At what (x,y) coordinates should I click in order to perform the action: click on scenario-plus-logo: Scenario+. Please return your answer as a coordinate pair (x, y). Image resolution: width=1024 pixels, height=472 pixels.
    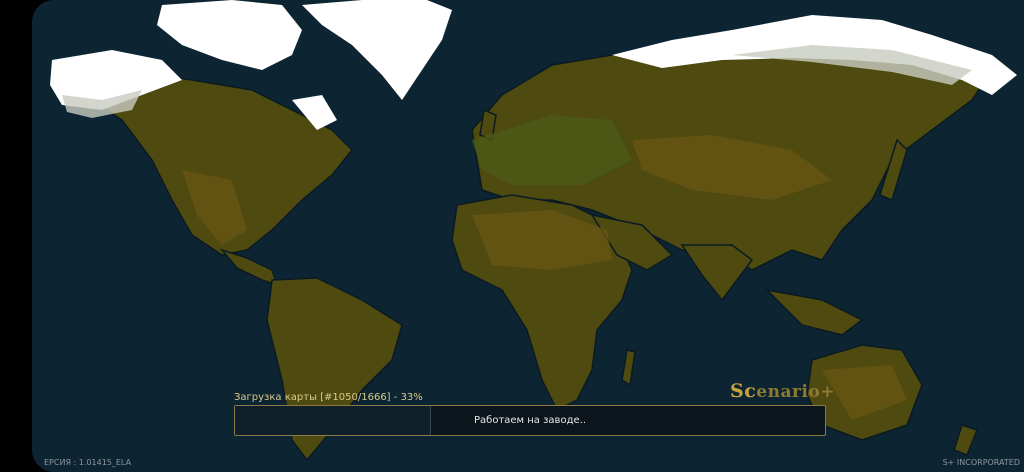
    Looking at the image, I should click on (782, 391).